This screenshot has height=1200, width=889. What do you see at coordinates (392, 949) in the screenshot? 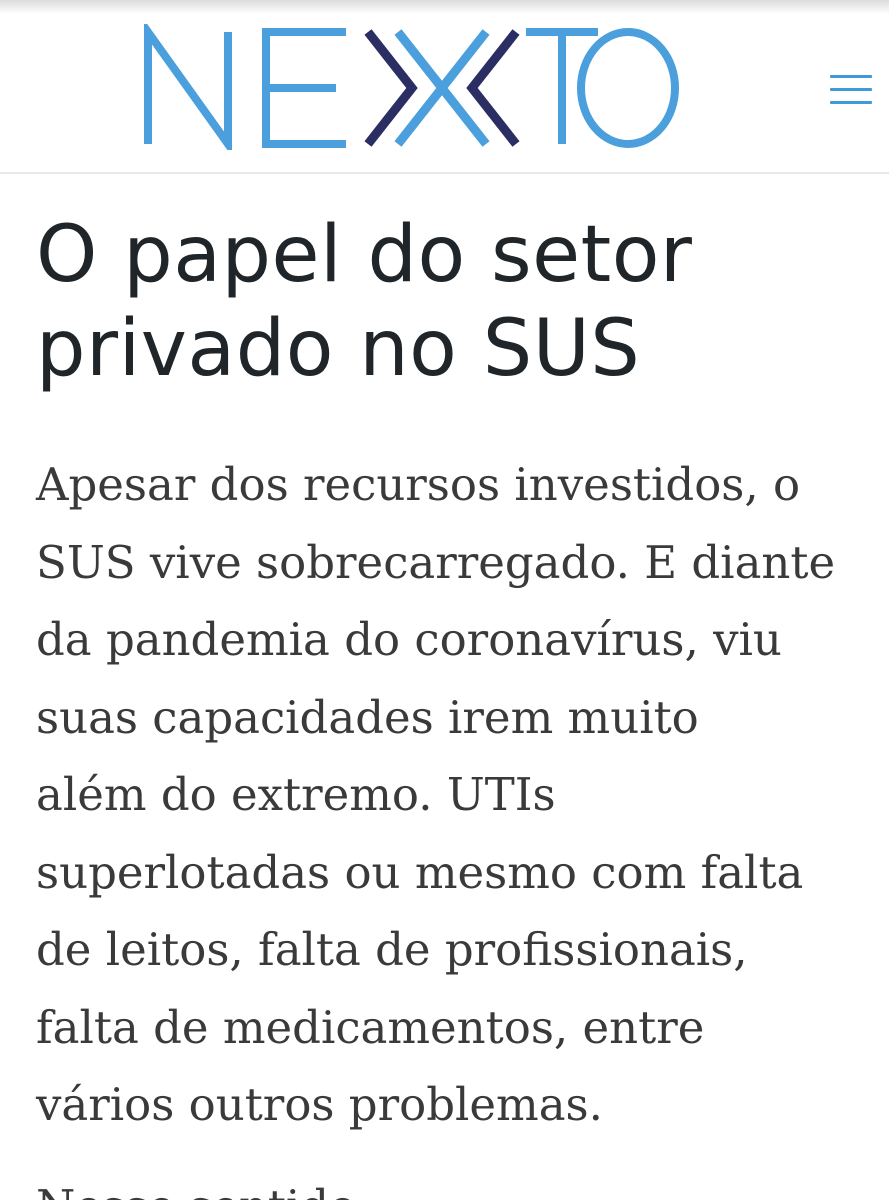
I see `paragraph-line: de leitos, falta de profissionais,` at bounding box center [392, 949].